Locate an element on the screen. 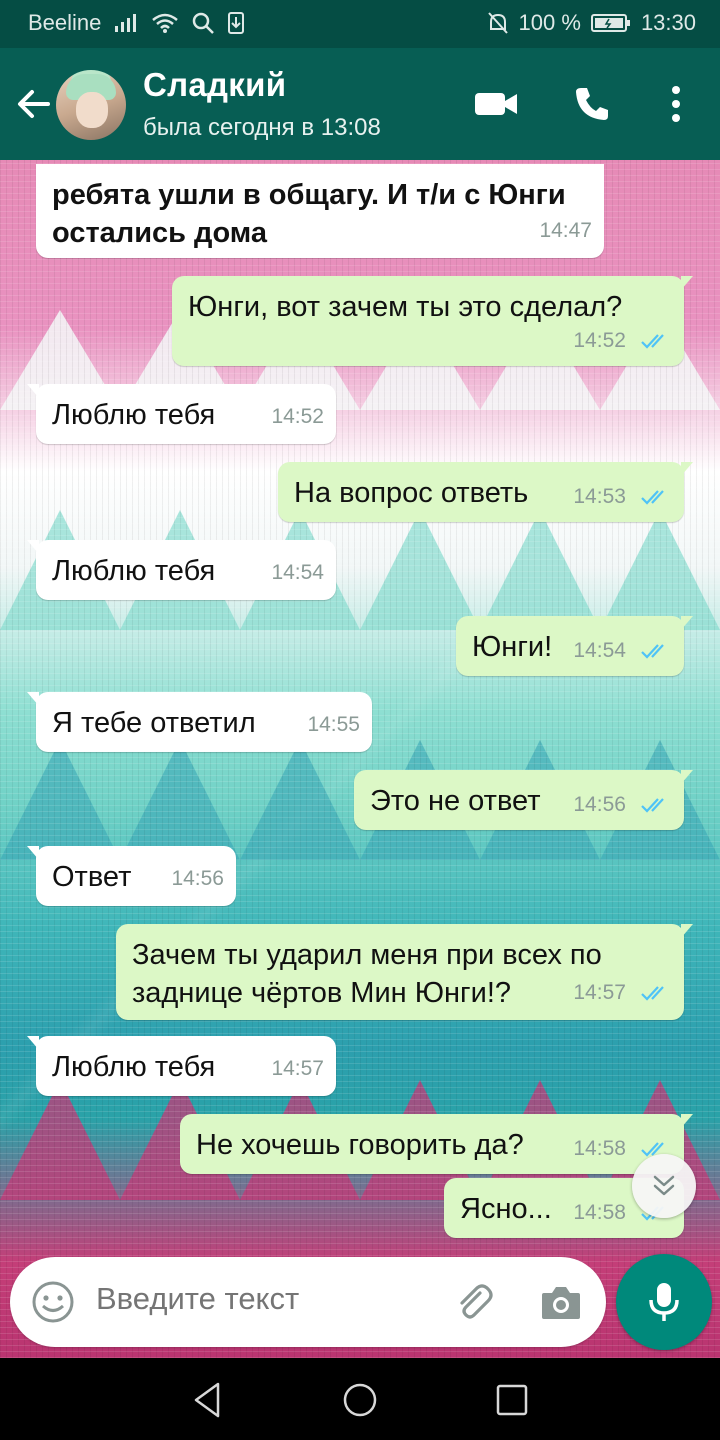  contact-name: Сладкий is located at coordinates (214, 85).